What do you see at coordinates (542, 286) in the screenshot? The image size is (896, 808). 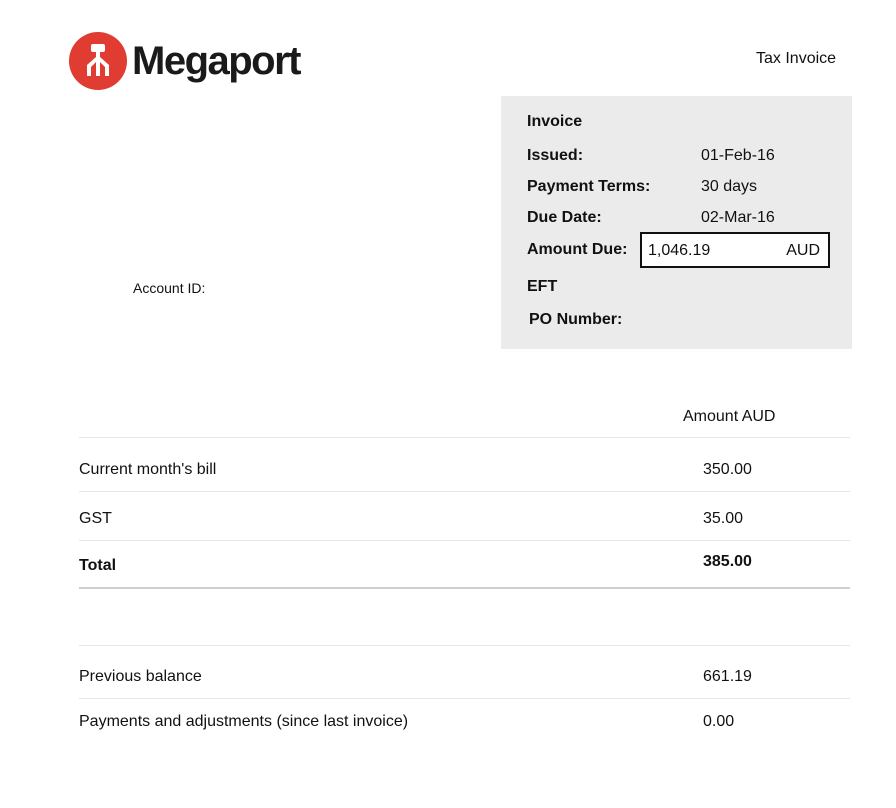 I see `payment-method: EFT` at bounding box center [542, 286].